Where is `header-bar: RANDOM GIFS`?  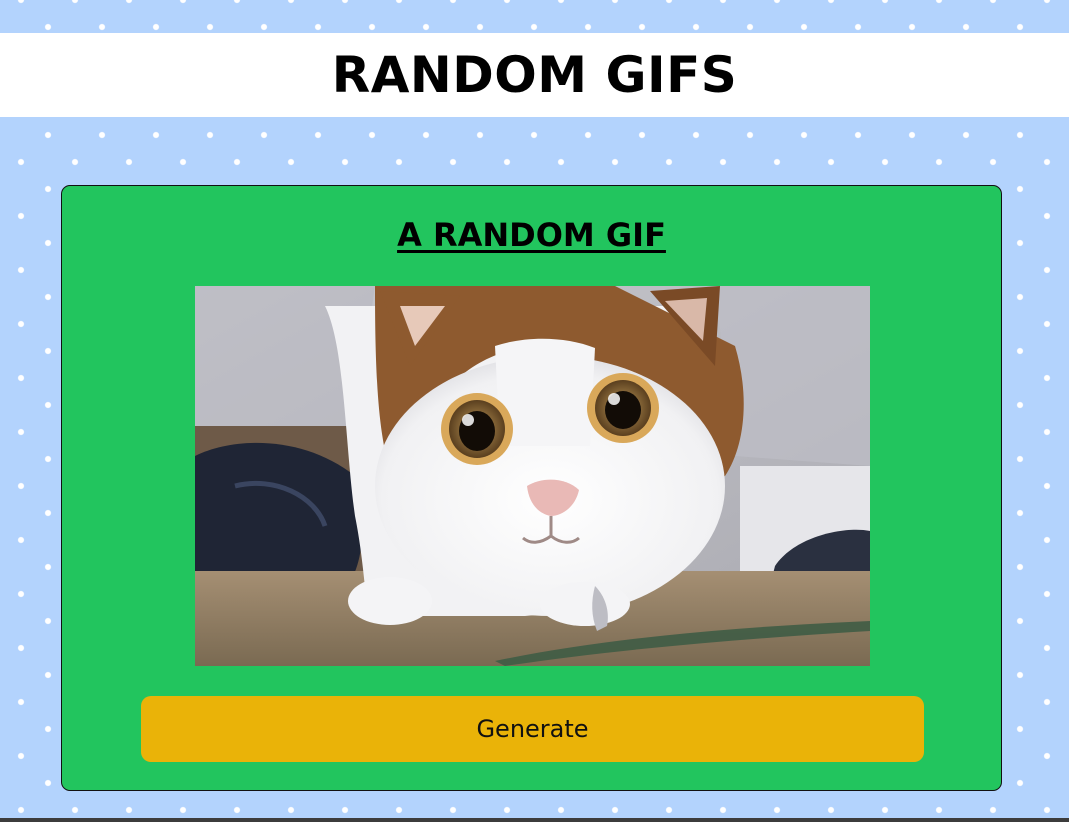 header-bar: RANDOM GIFS is located at coordinates (534, 75).